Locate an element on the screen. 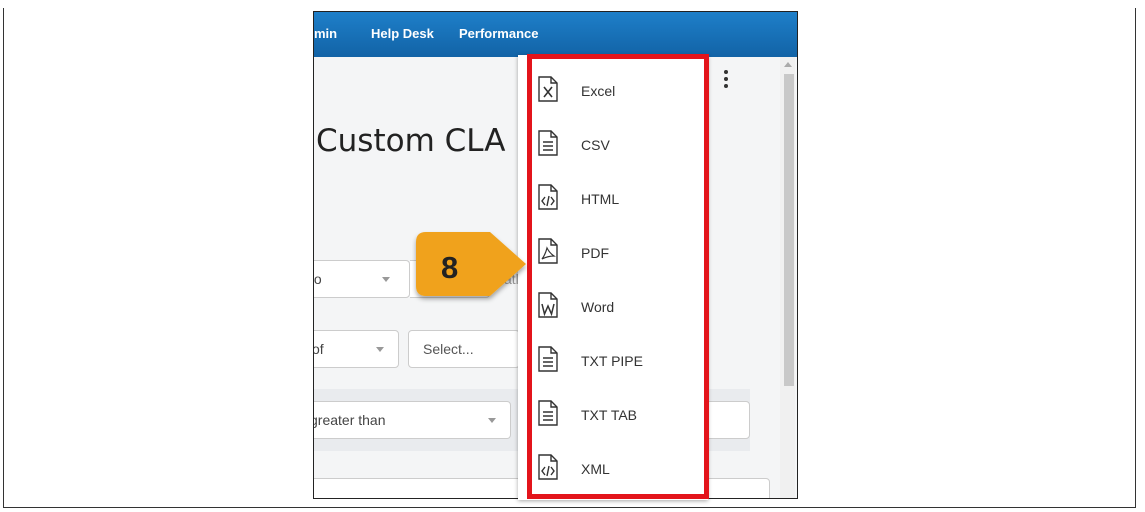  scroll-up-icon is located at coordinates (788, 64).